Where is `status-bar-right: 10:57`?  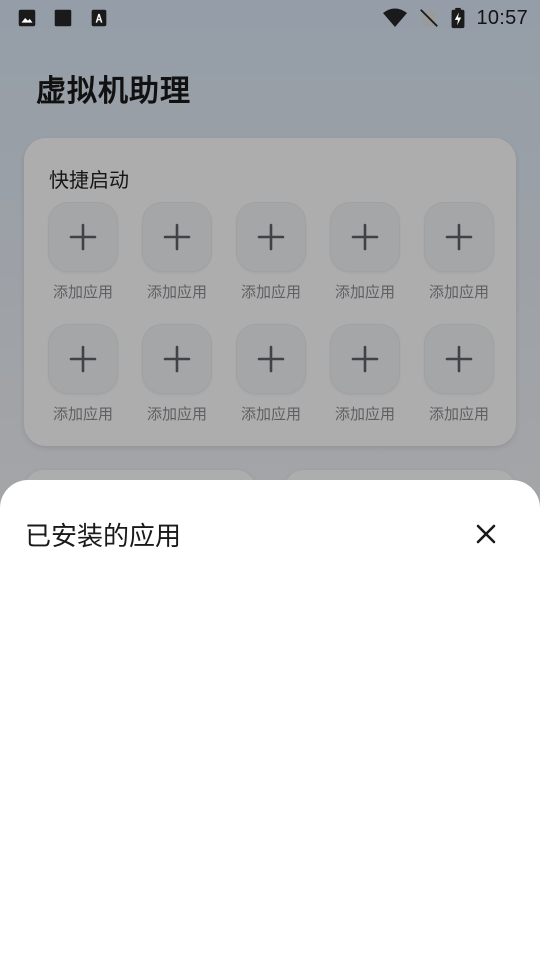 status-bar-right: 10:57 is located at coordinates (455, 18).